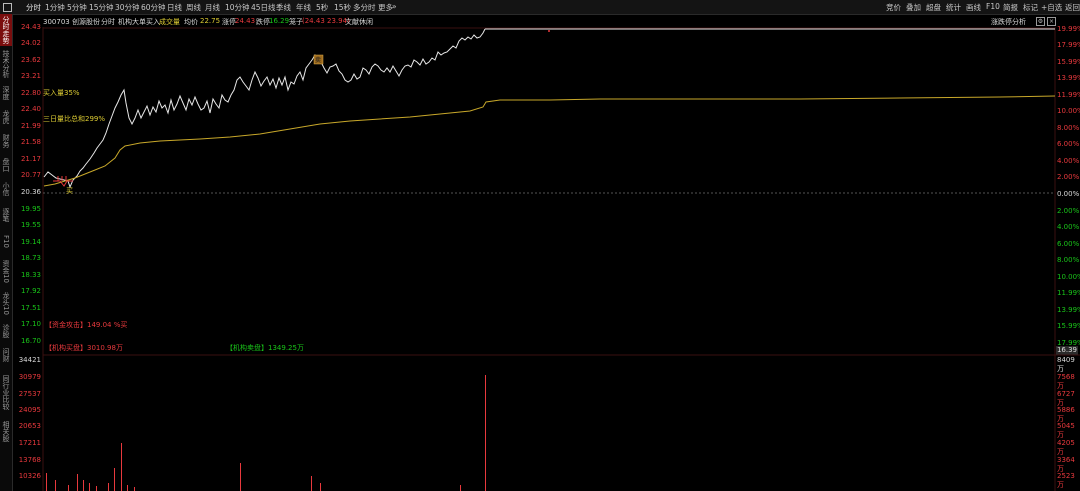 This screenshot has width=1080, height=491. I want to click on capital-attack-annotation: 【资金攻击】149.04 %买, so click(86, 325).